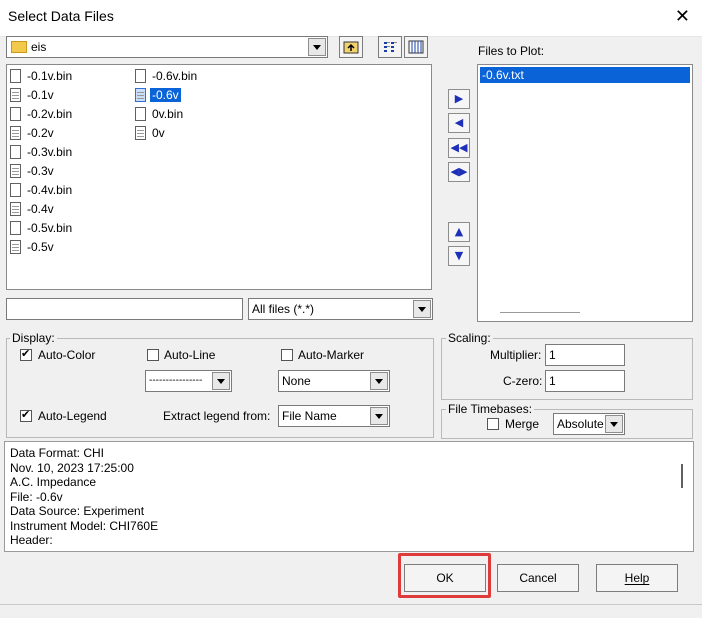 This screenshot has height=618, width=702. I want to click on window-title: Select Data Files, so click(61, 16).